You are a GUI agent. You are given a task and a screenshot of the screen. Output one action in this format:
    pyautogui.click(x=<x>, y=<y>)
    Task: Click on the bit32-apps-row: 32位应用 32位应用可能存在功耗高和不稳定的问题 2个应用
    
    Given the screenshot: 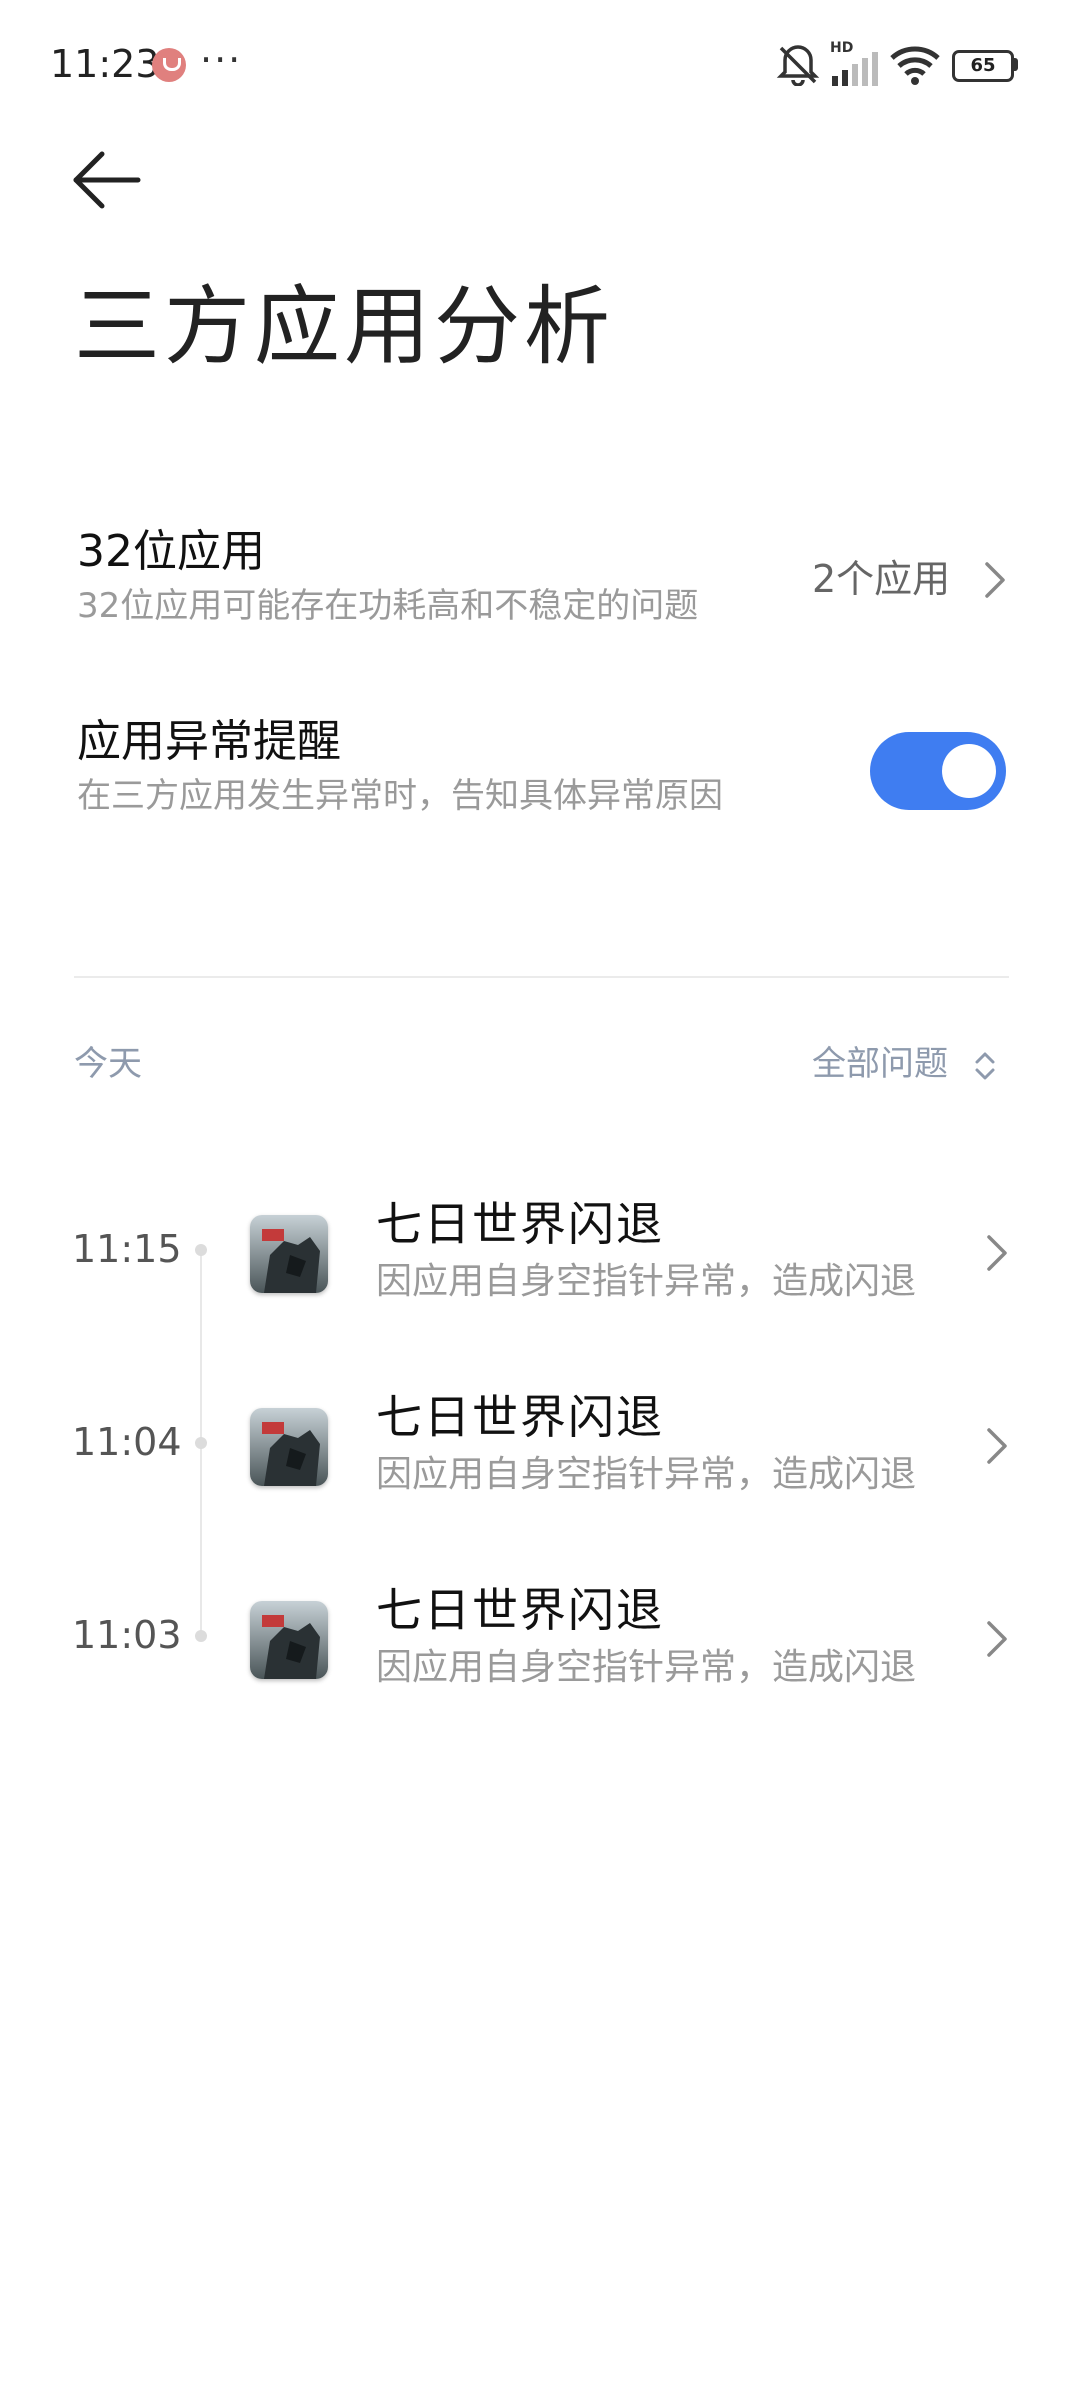 What is the action you would take?
    pyautogui.click(x=540, y=575)
    